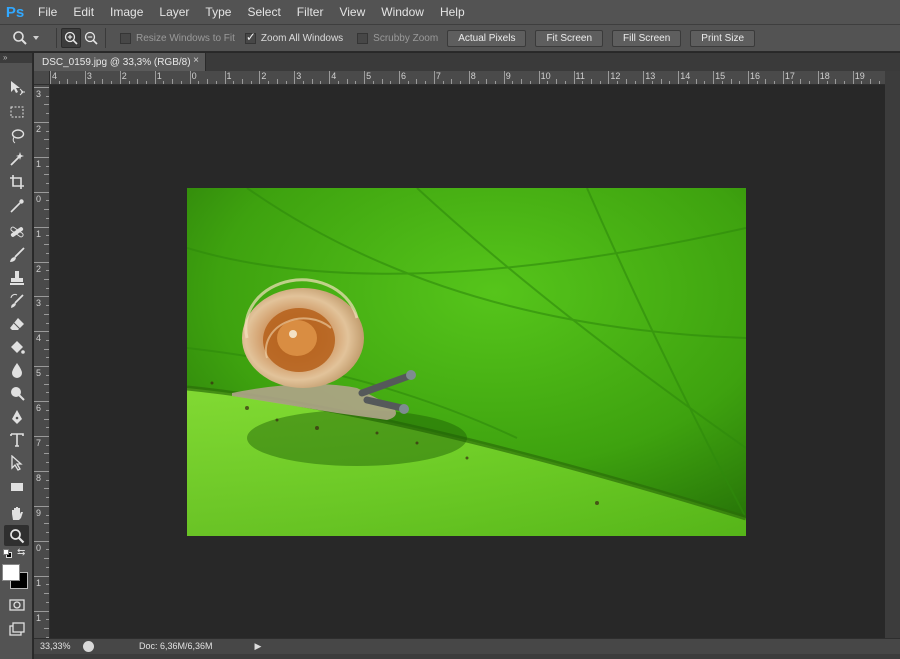  Describe the element at coordinates (39, 547) in the screenshot. I see `ruler-label: 0` at that location.